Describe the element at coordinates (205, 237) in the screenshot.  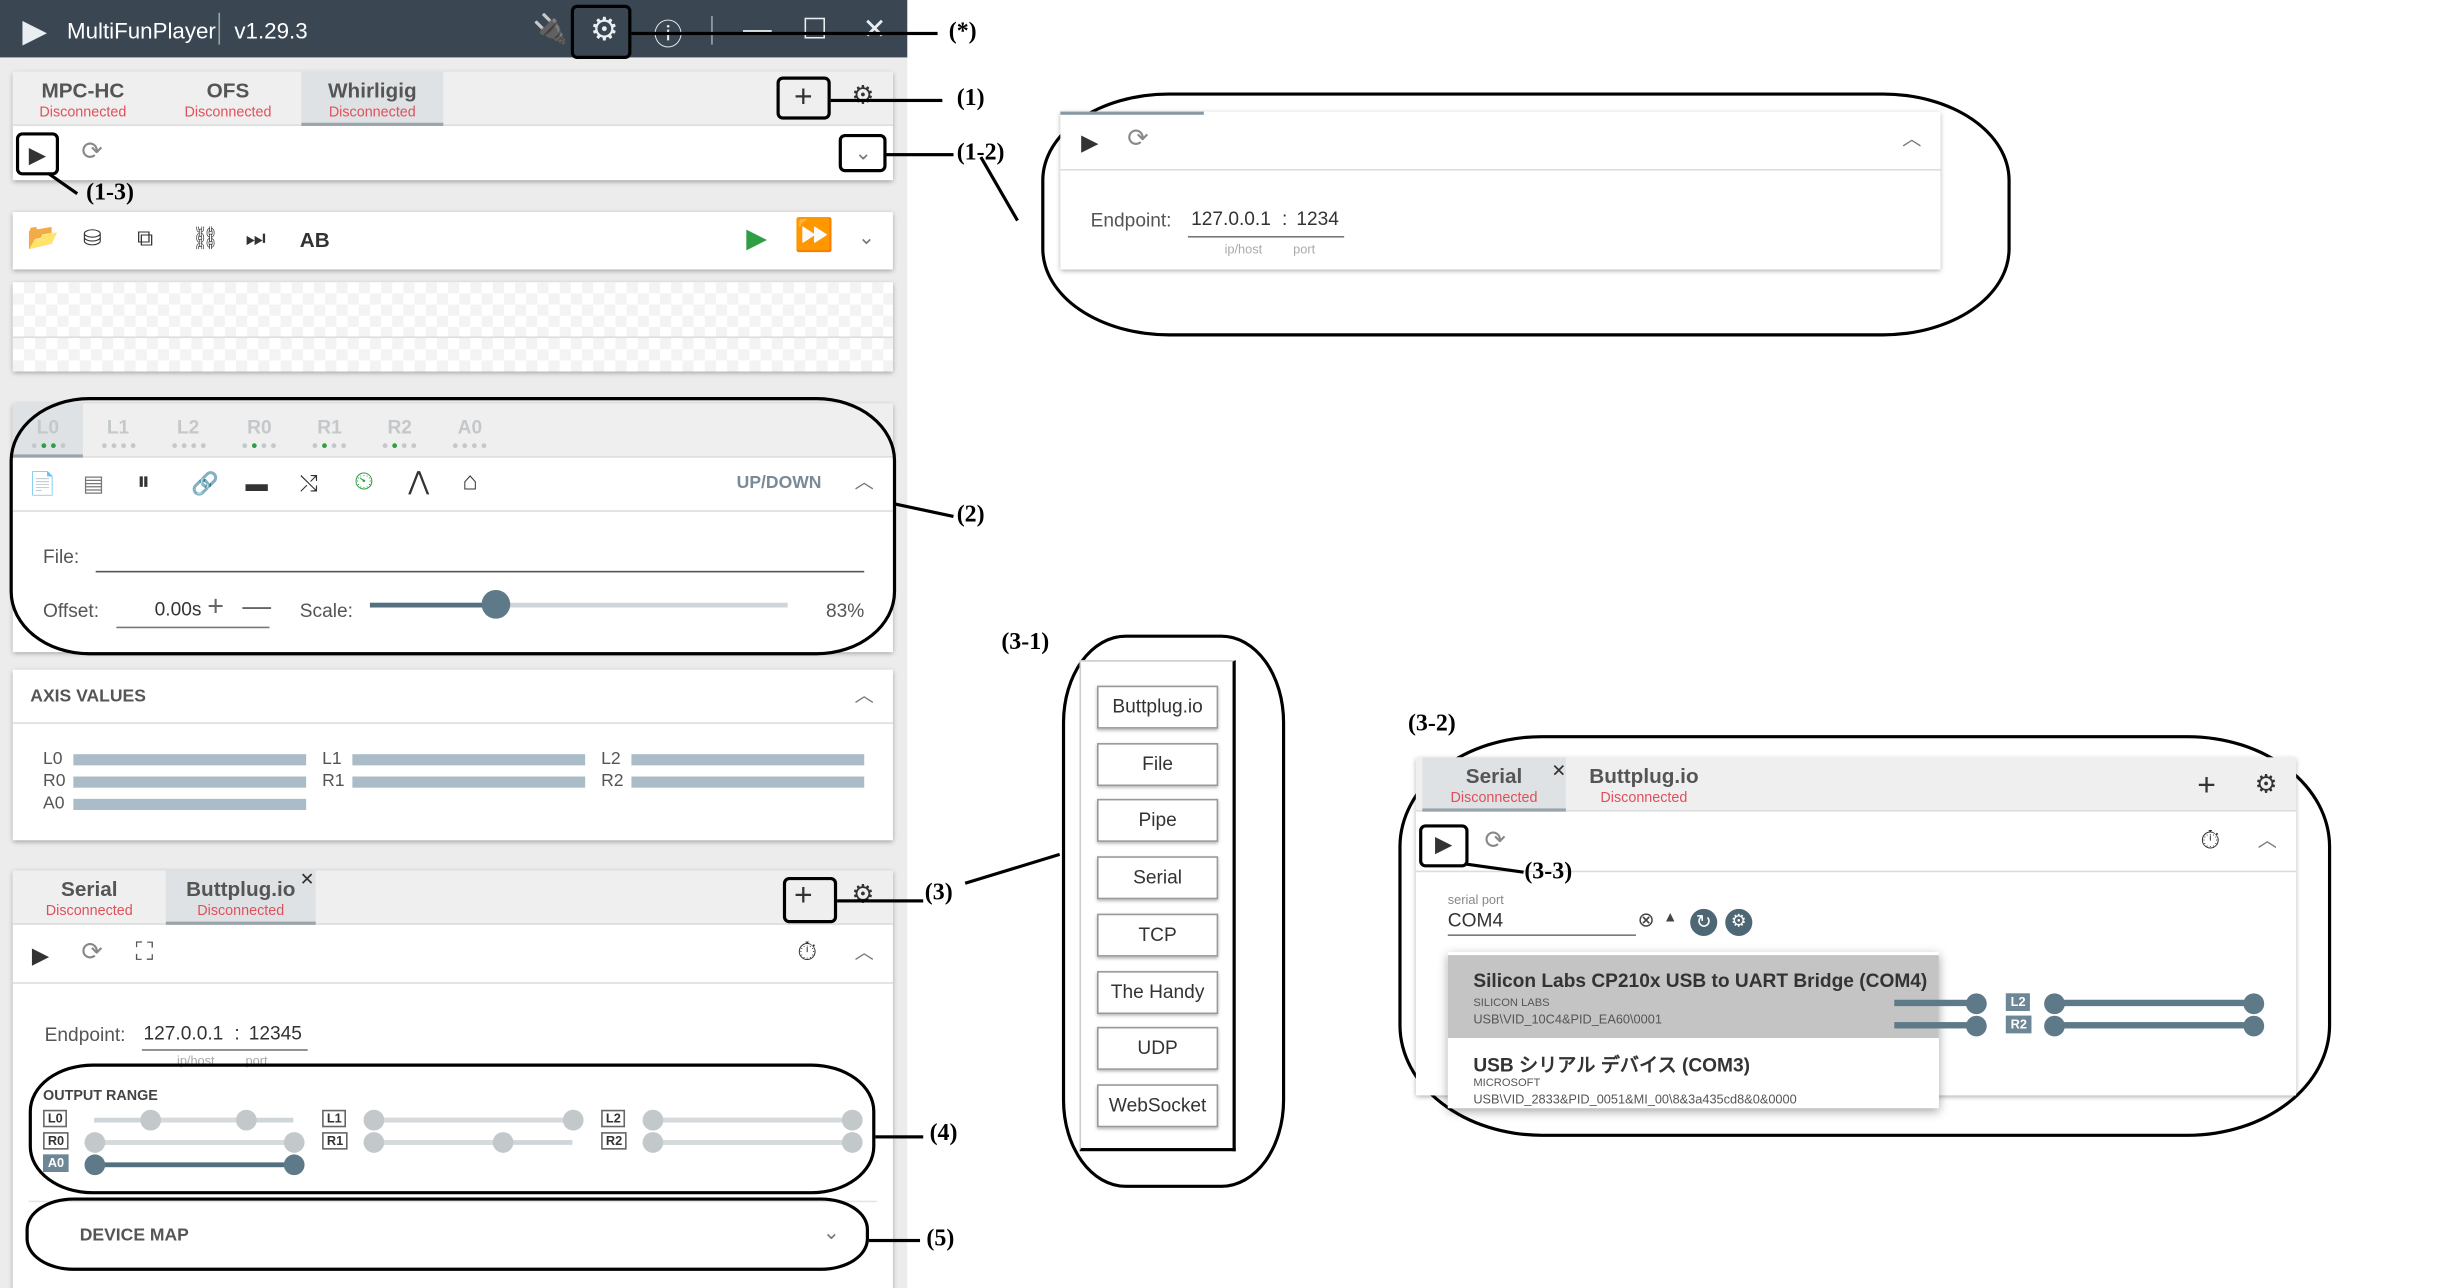
I see `link-icon: ⛓` at that location.